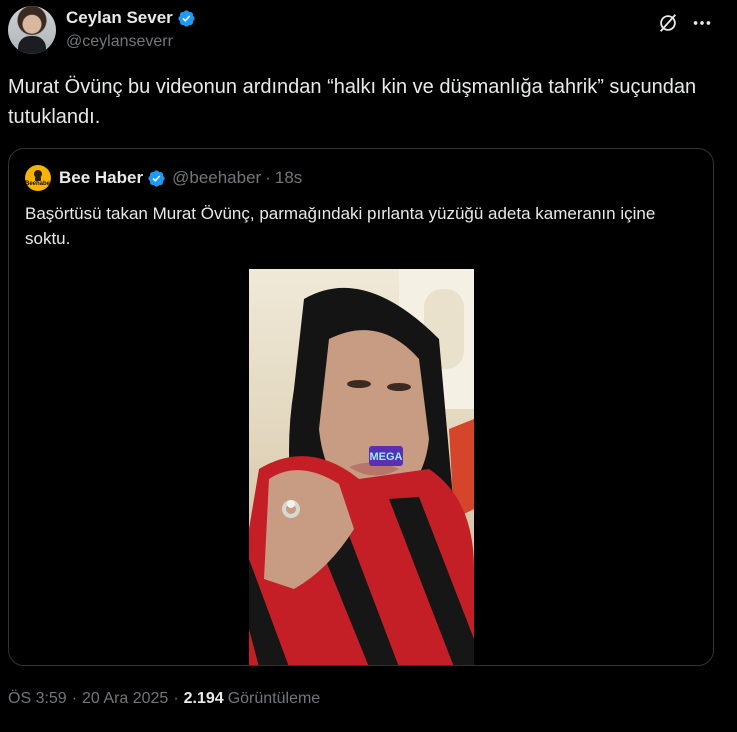 Image resolution: width=737 pixels, height=732 pixels. What do you see at coordinates (702, 23) in the screenshot?
I see `more-icon` at bounding box center [702, 23].